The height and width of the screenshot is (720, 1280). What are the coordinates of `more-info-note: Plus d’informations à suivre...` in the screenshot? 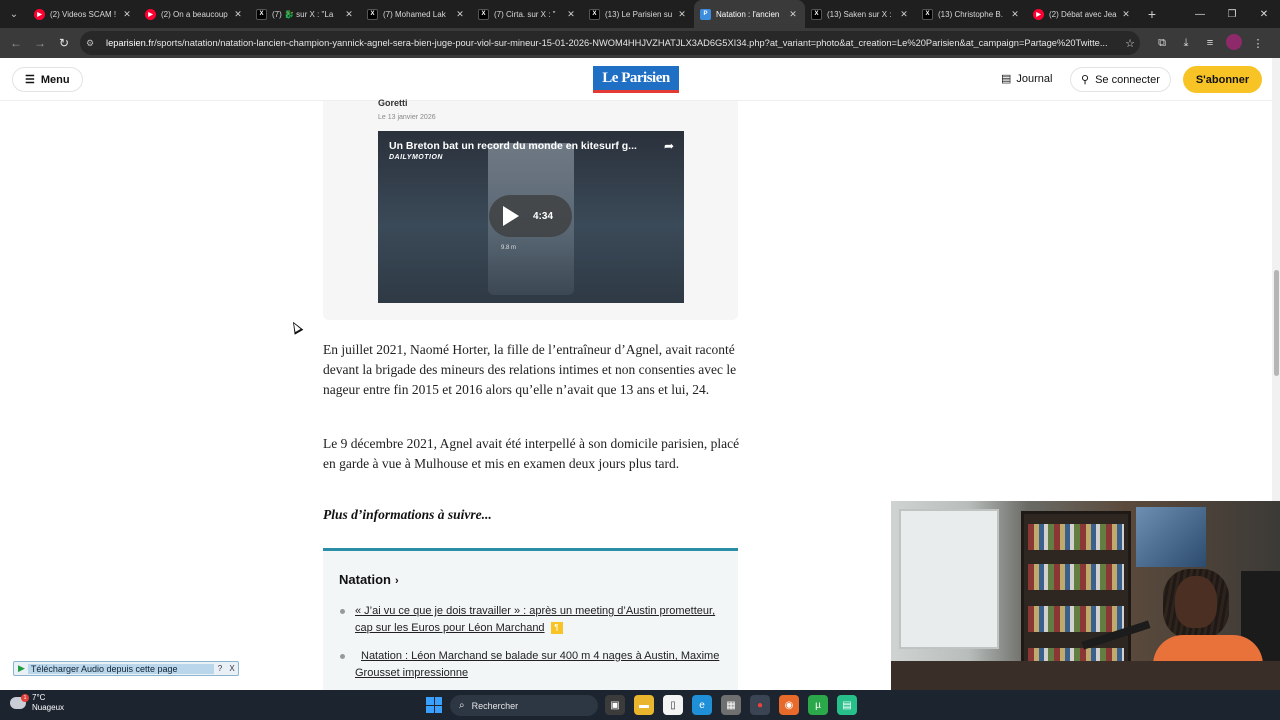 It's located at (407, 514).